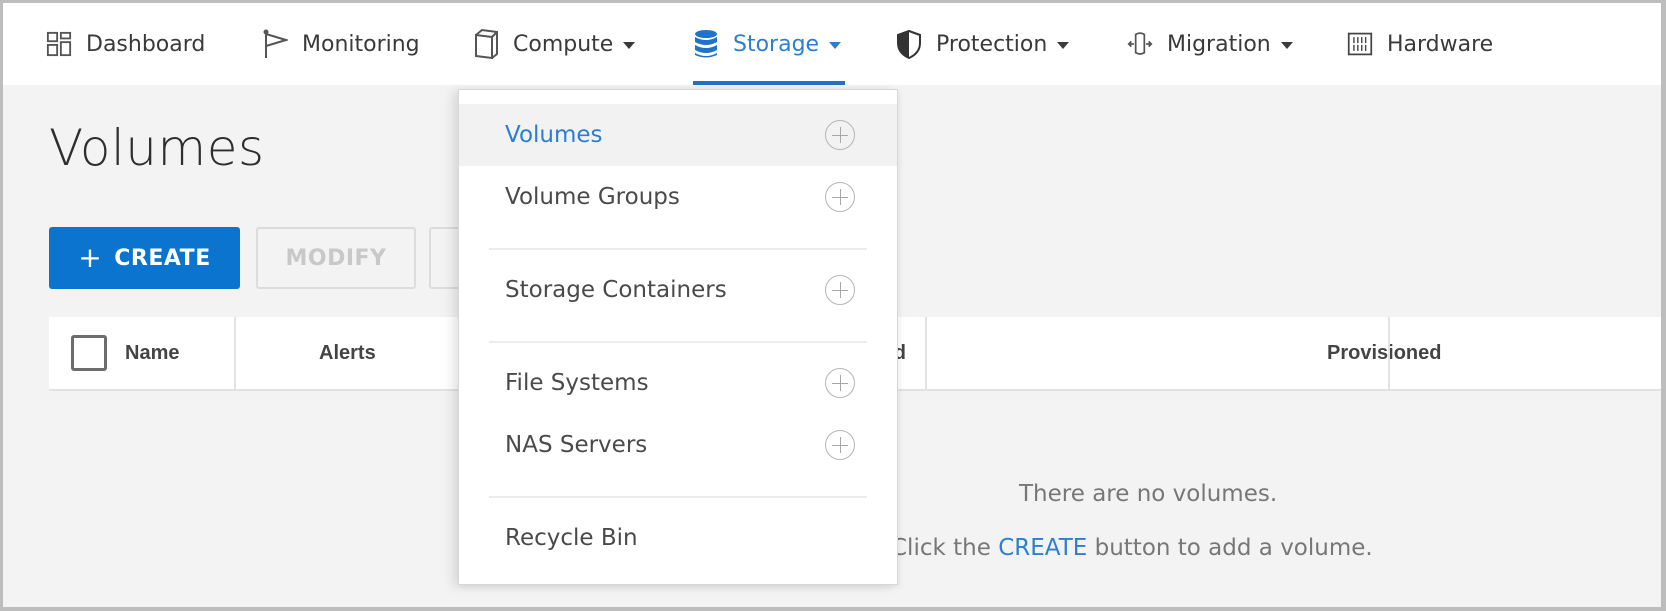  I want to click on menu-item-label: File Systems, so click(577, 383).